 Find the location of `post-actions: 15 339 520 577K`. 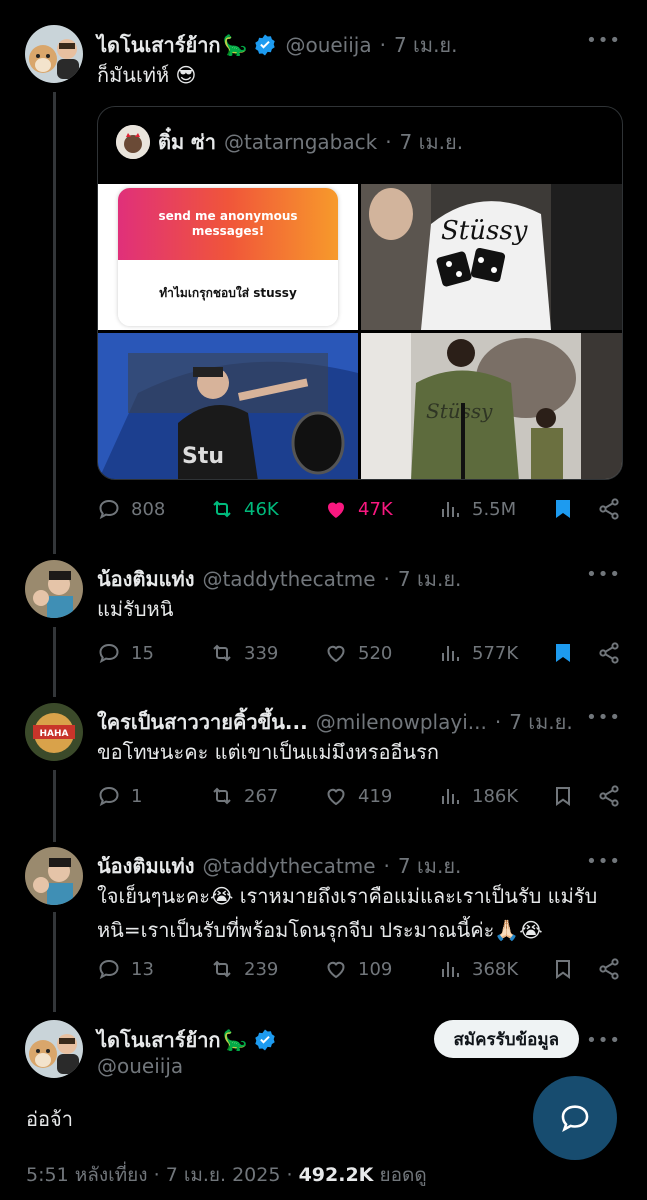

post-actions: 15 339 520 577K is located at coordinates (362, 656).